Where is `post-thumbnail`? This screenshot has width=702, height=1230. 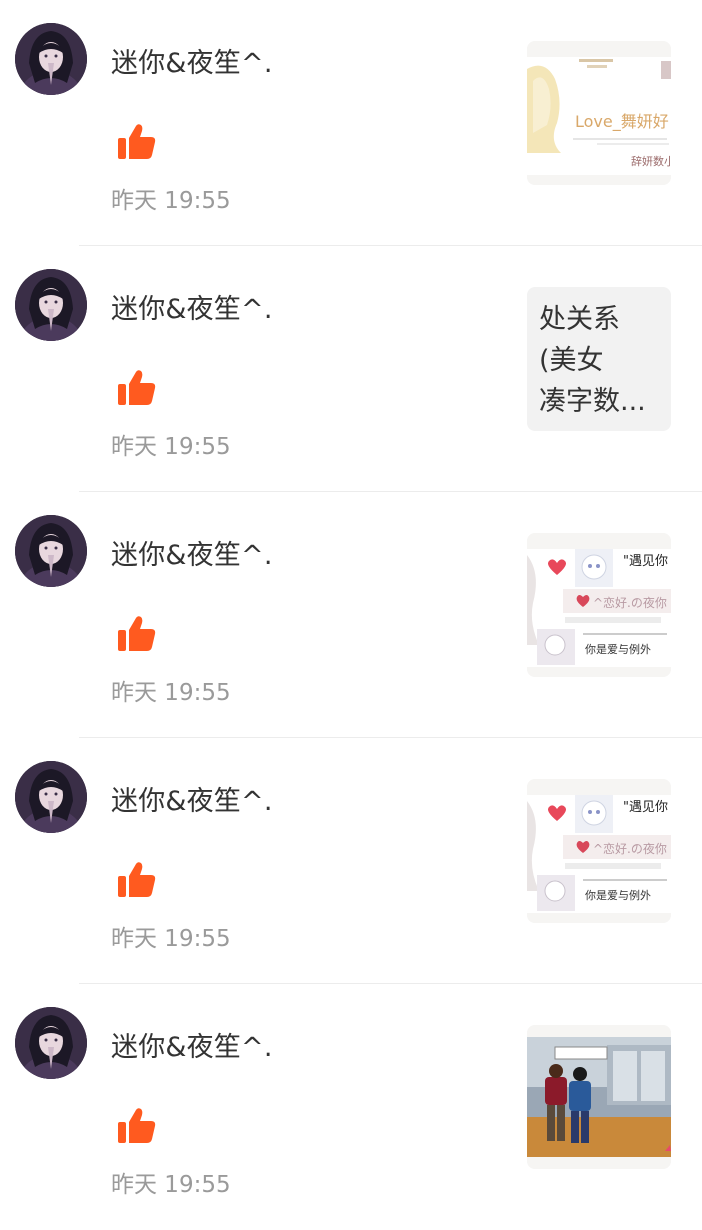 post-thumbnail is located at coordinates (599, 1097).